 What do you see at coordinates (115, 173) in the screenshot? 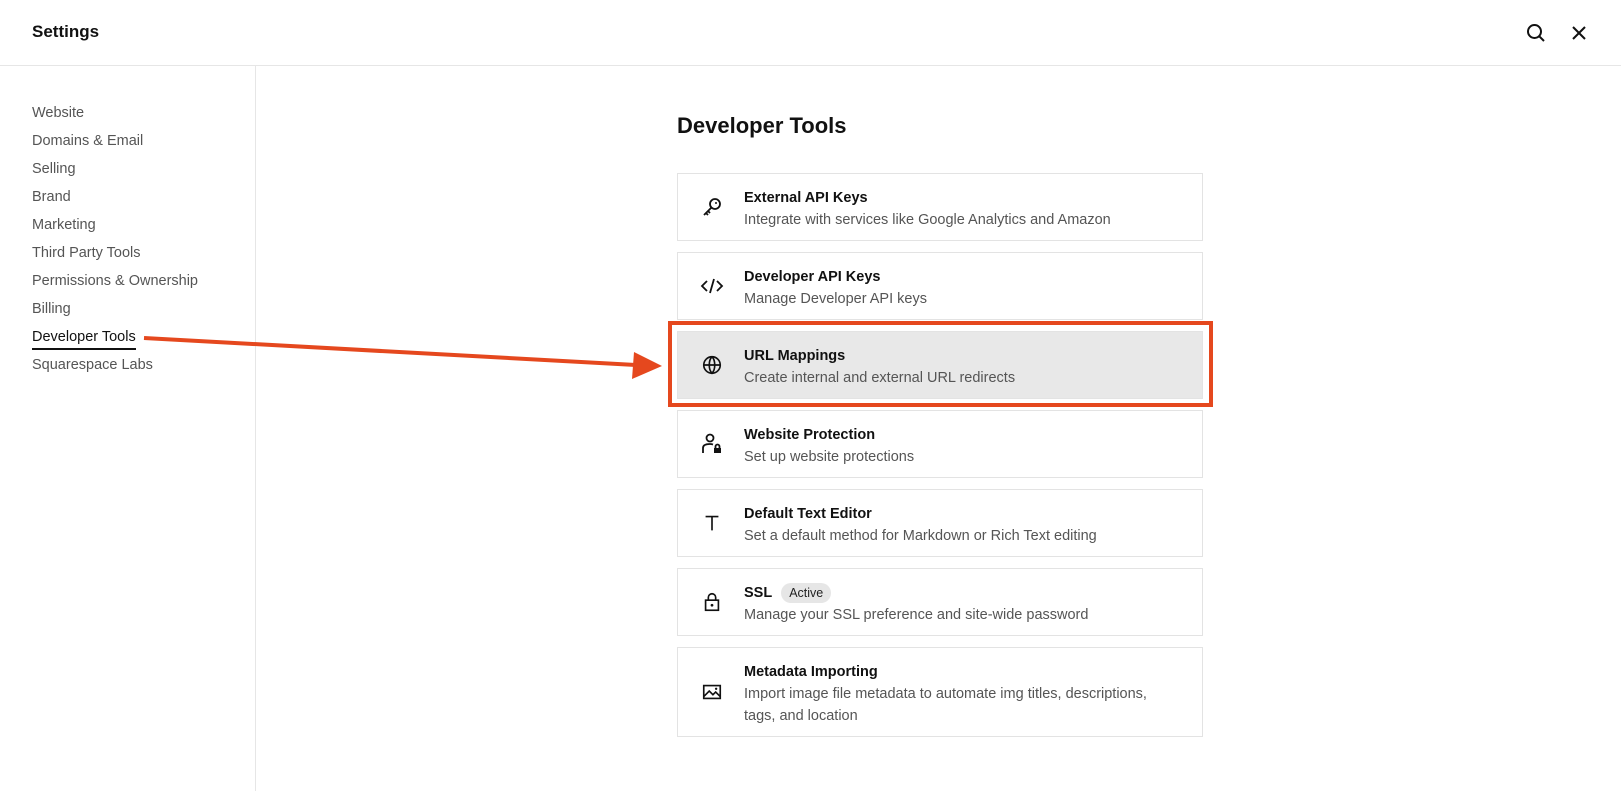
I see `sidebar-item-selling: Selling` at bounding box center [115, 173].